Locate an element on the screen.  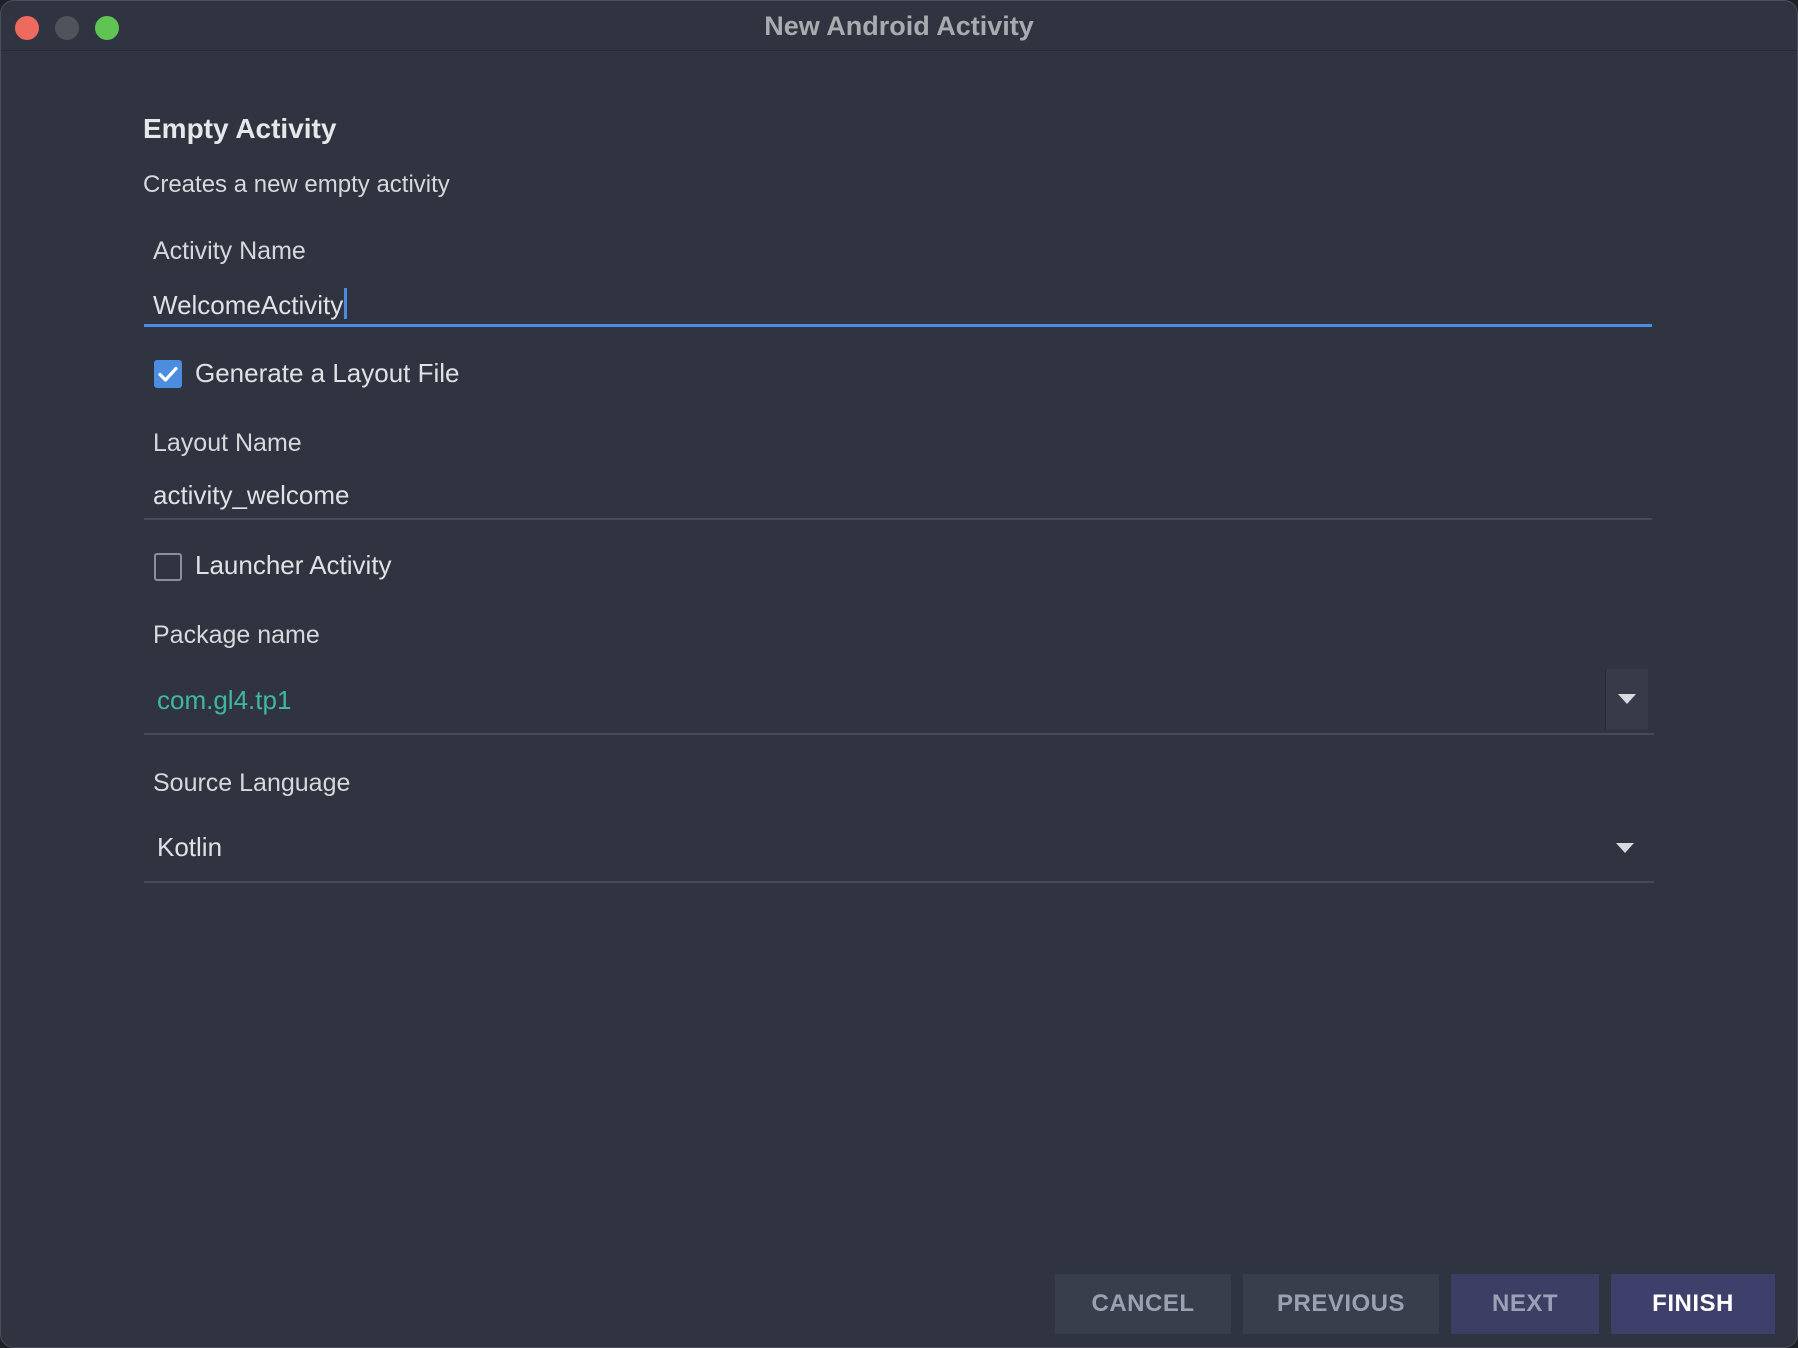
generate-layout-label: Generate a Layout File is located at coordinates (327, 373).